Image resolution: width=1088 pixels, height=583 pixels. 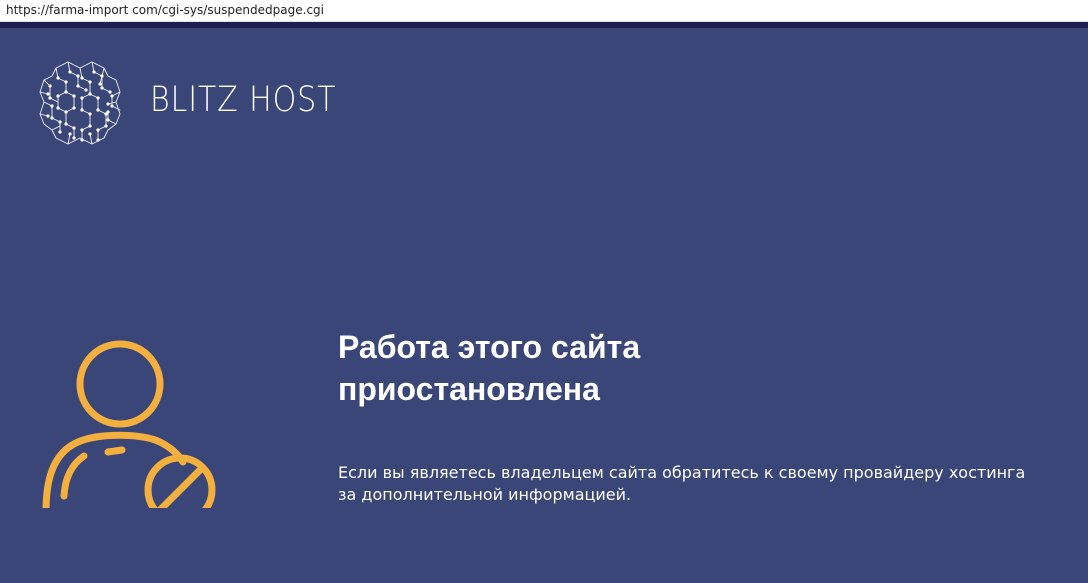 What do you see at coordinates (648, 368) in the screenshot?
I see `page-title: Работа этого сайта приостановлена` at bounding box center [648, 368].